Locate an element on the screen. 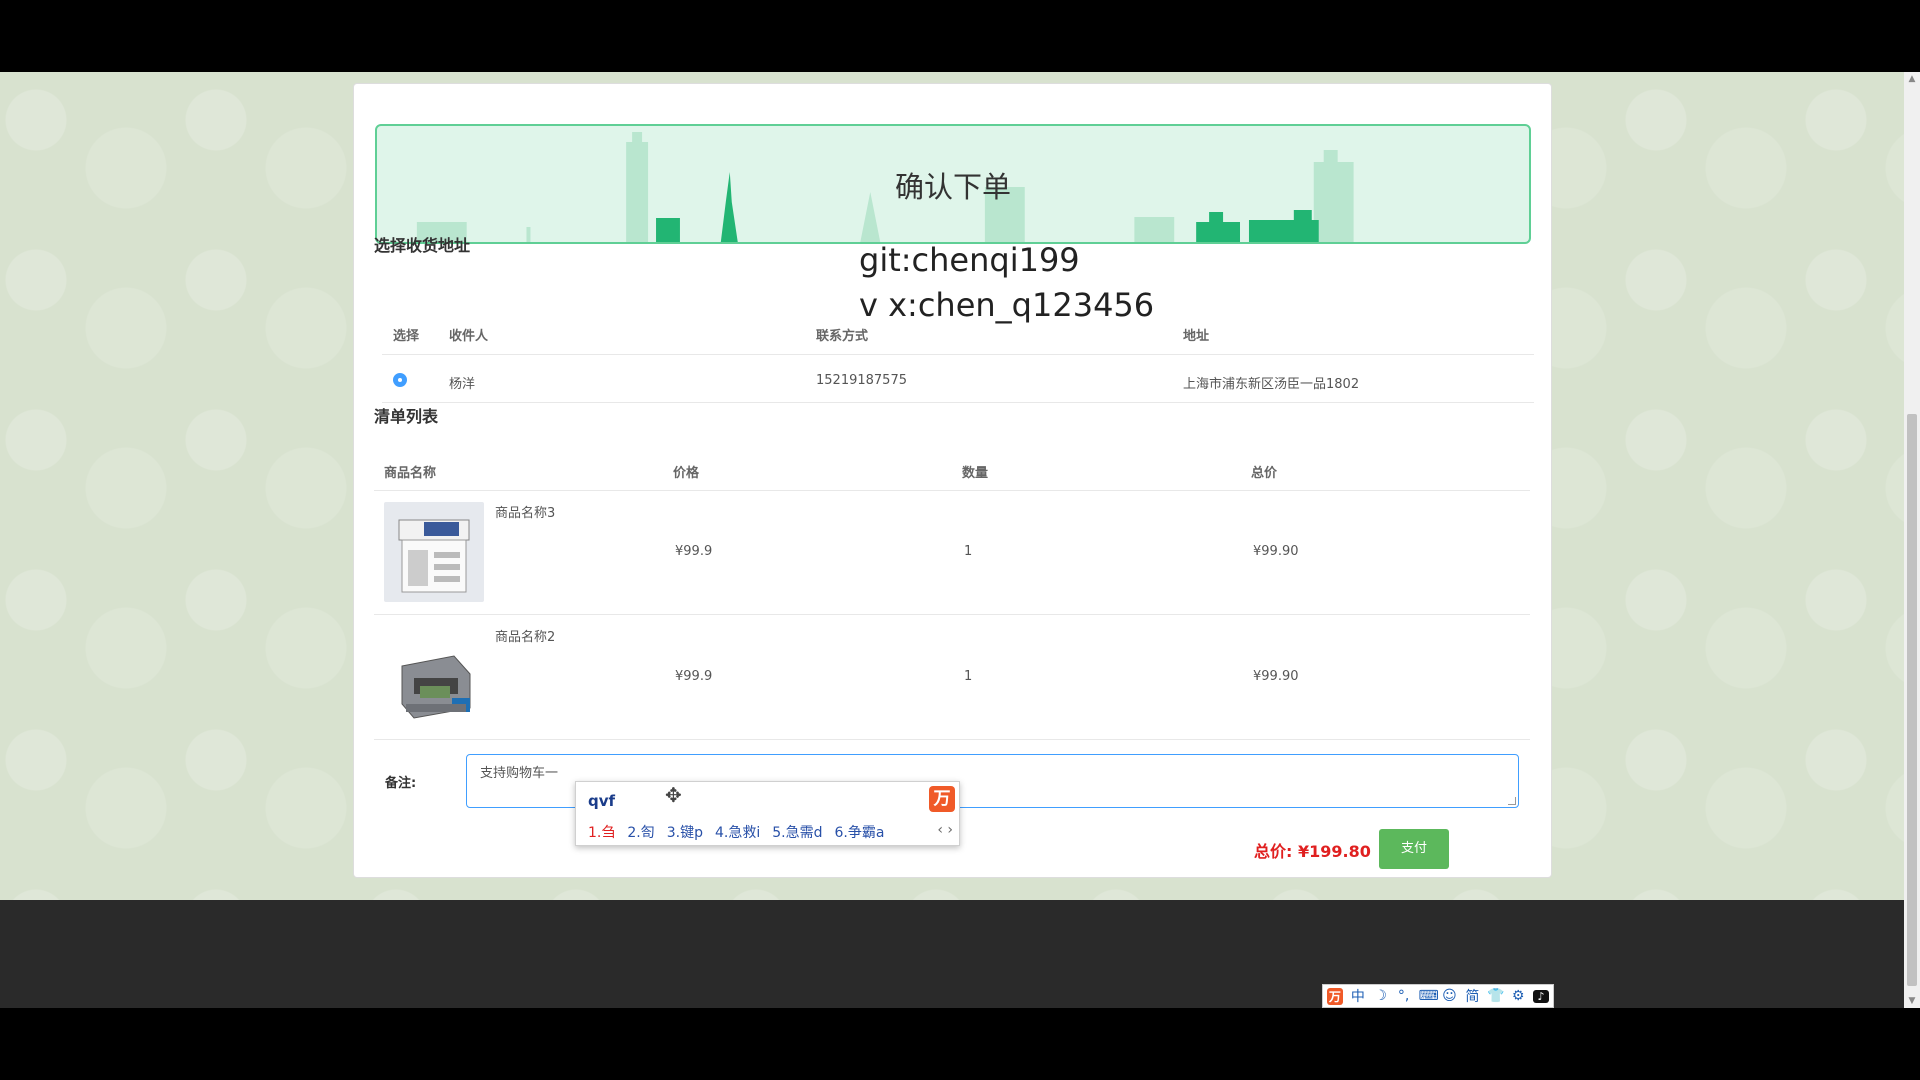  user-icon: ☺ is located at coordinates (1450, 996).